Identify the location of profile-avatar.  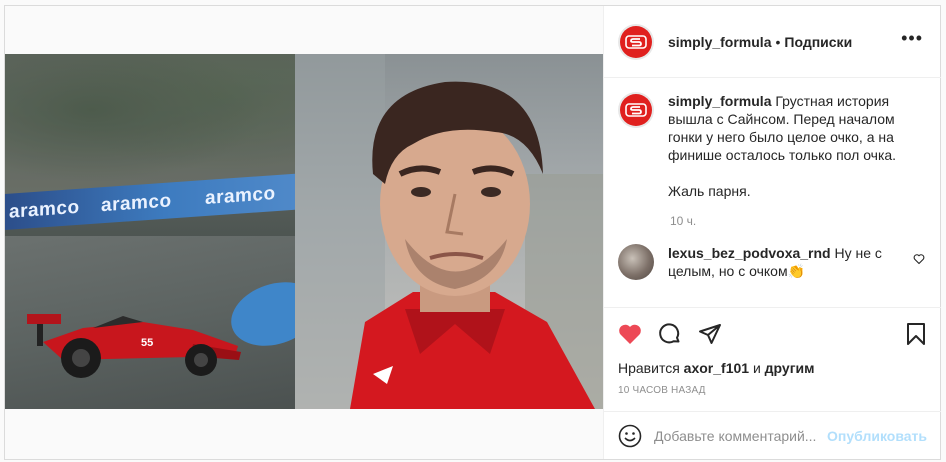
(636, 41).